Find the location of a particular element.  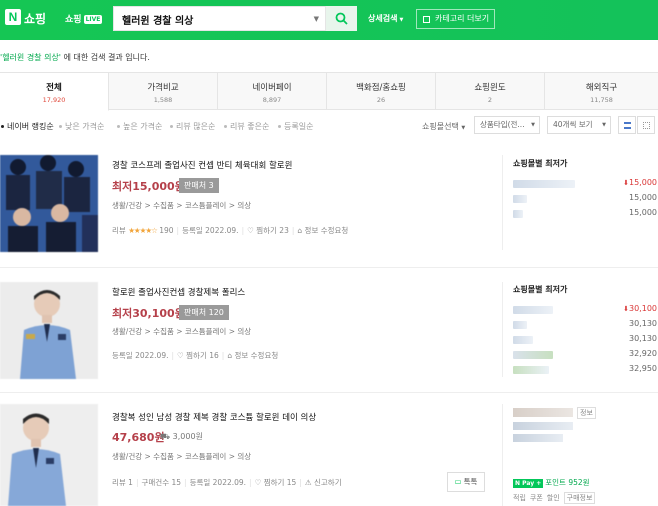

tab-price-compare: 가격비교 1,588 is located at coordinates (163, 91).